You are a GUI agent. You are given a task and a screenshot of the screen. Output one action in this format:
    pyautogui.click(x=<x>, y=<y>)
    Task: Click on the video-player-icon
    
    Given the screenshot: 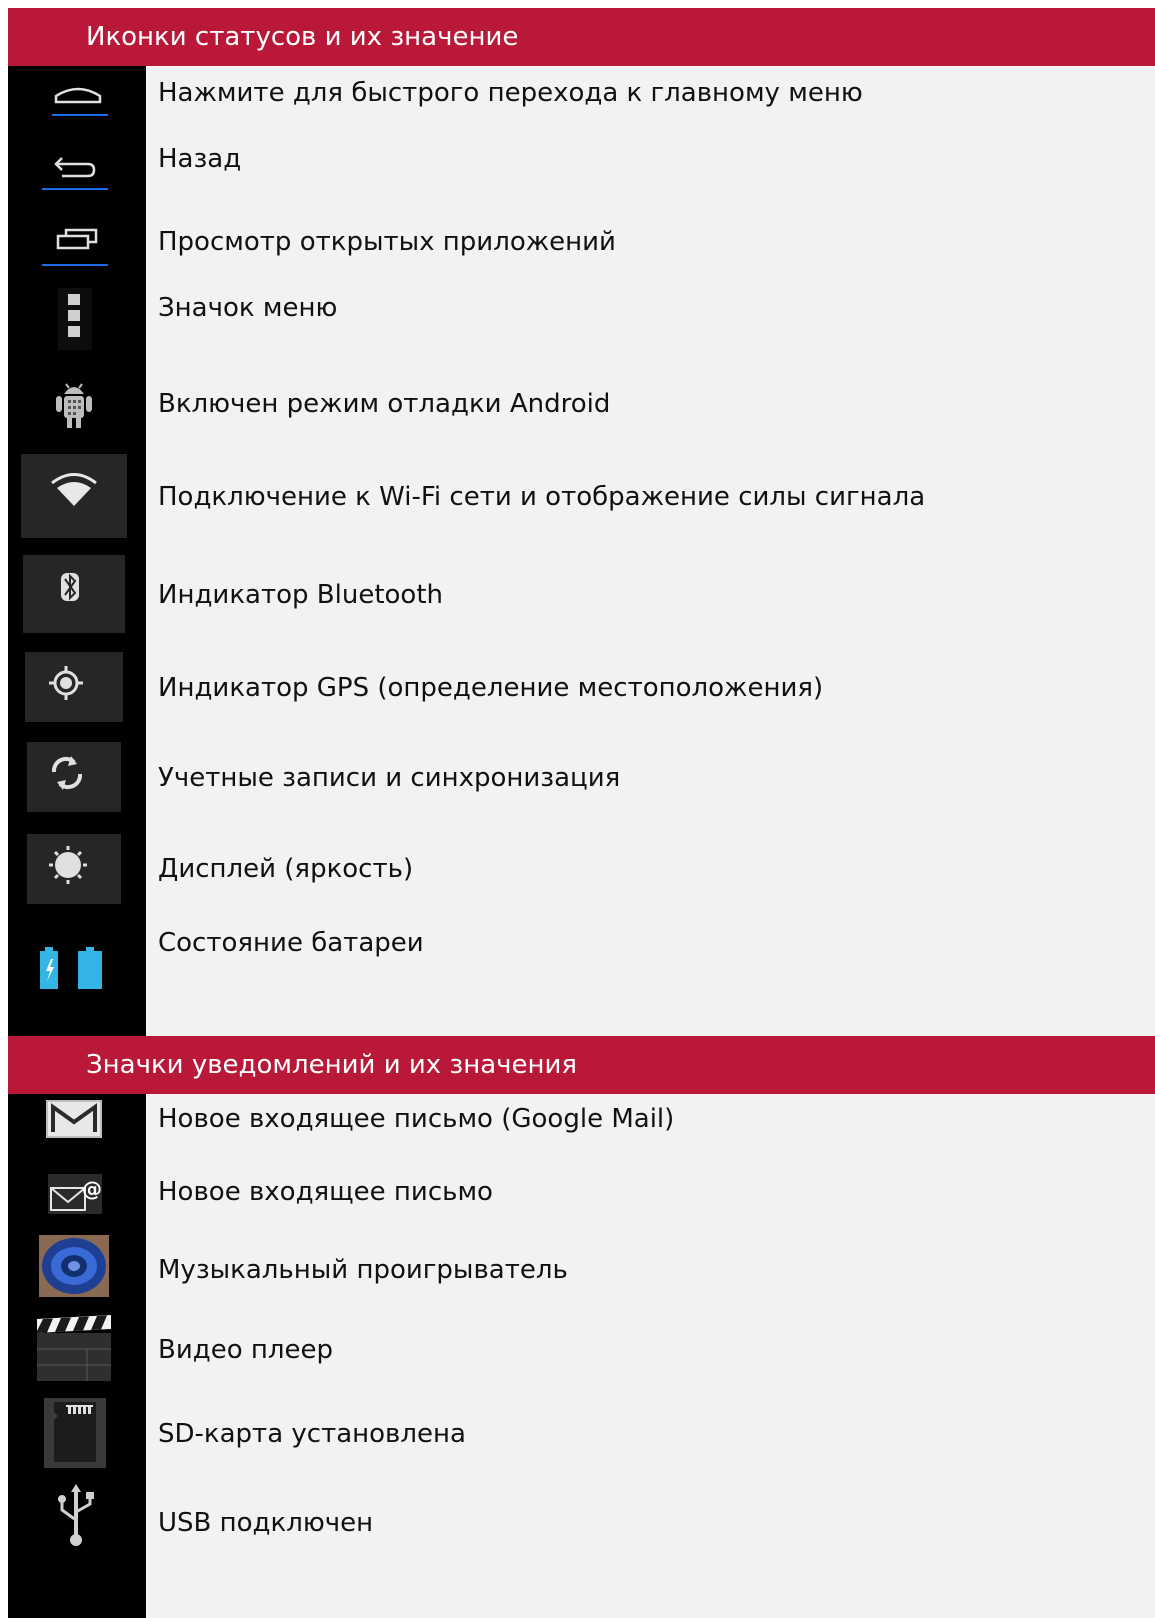 What is the action you would take?
    pyautogui.click(x=74, y=1348)
    